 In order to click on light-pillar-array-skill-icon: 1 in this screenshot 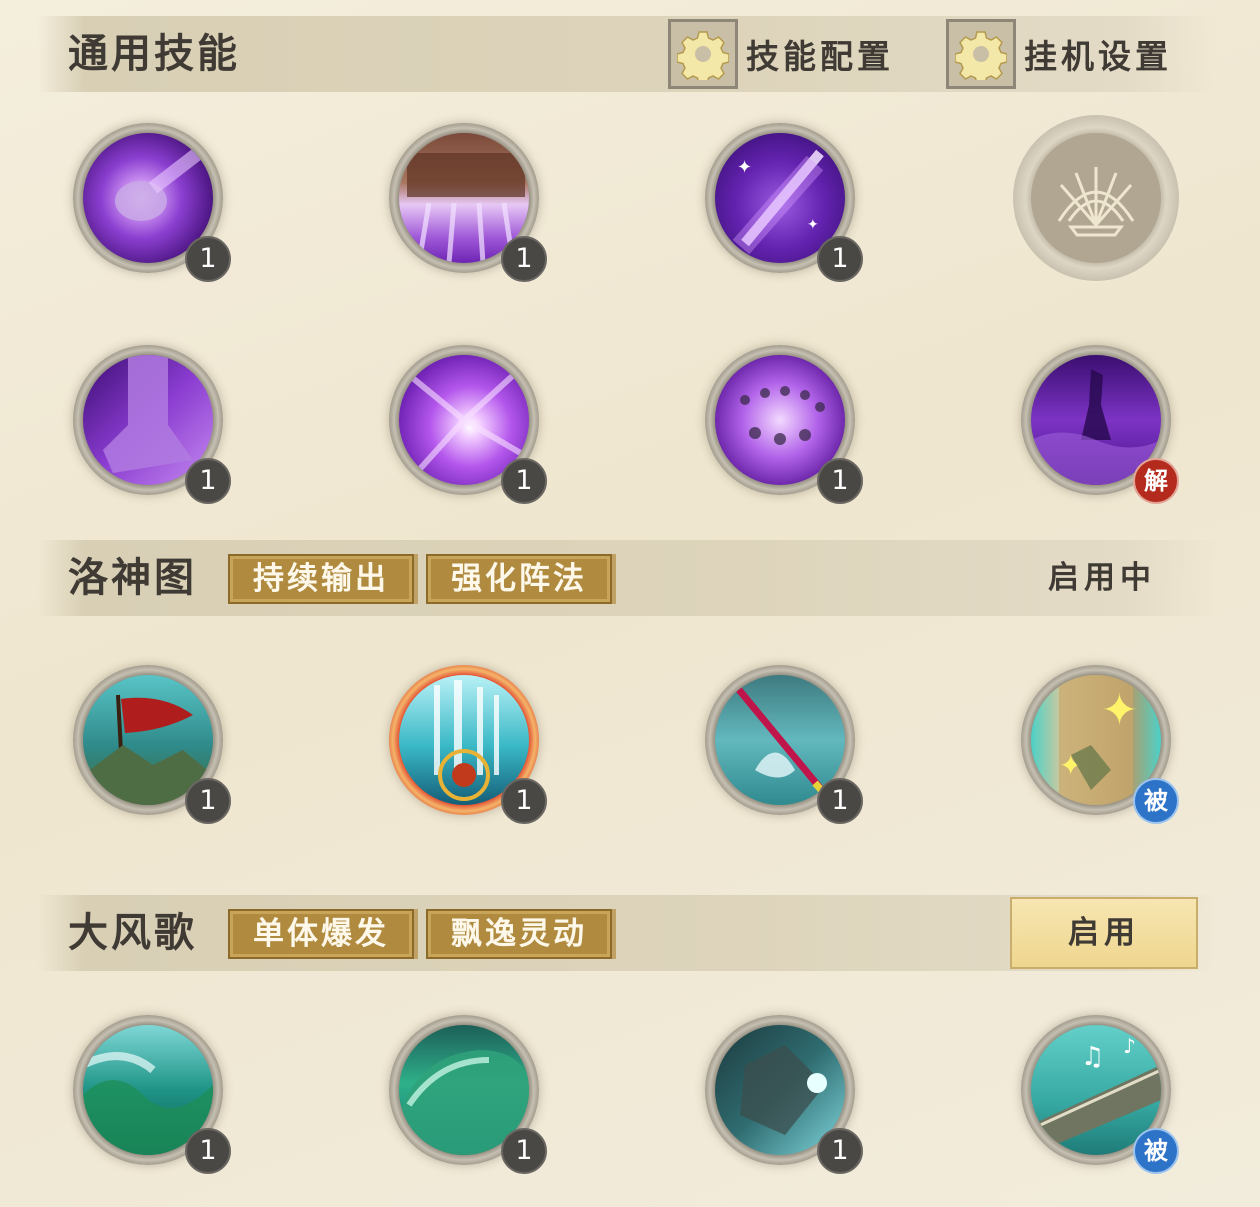, I will do `click(468, 744)`.